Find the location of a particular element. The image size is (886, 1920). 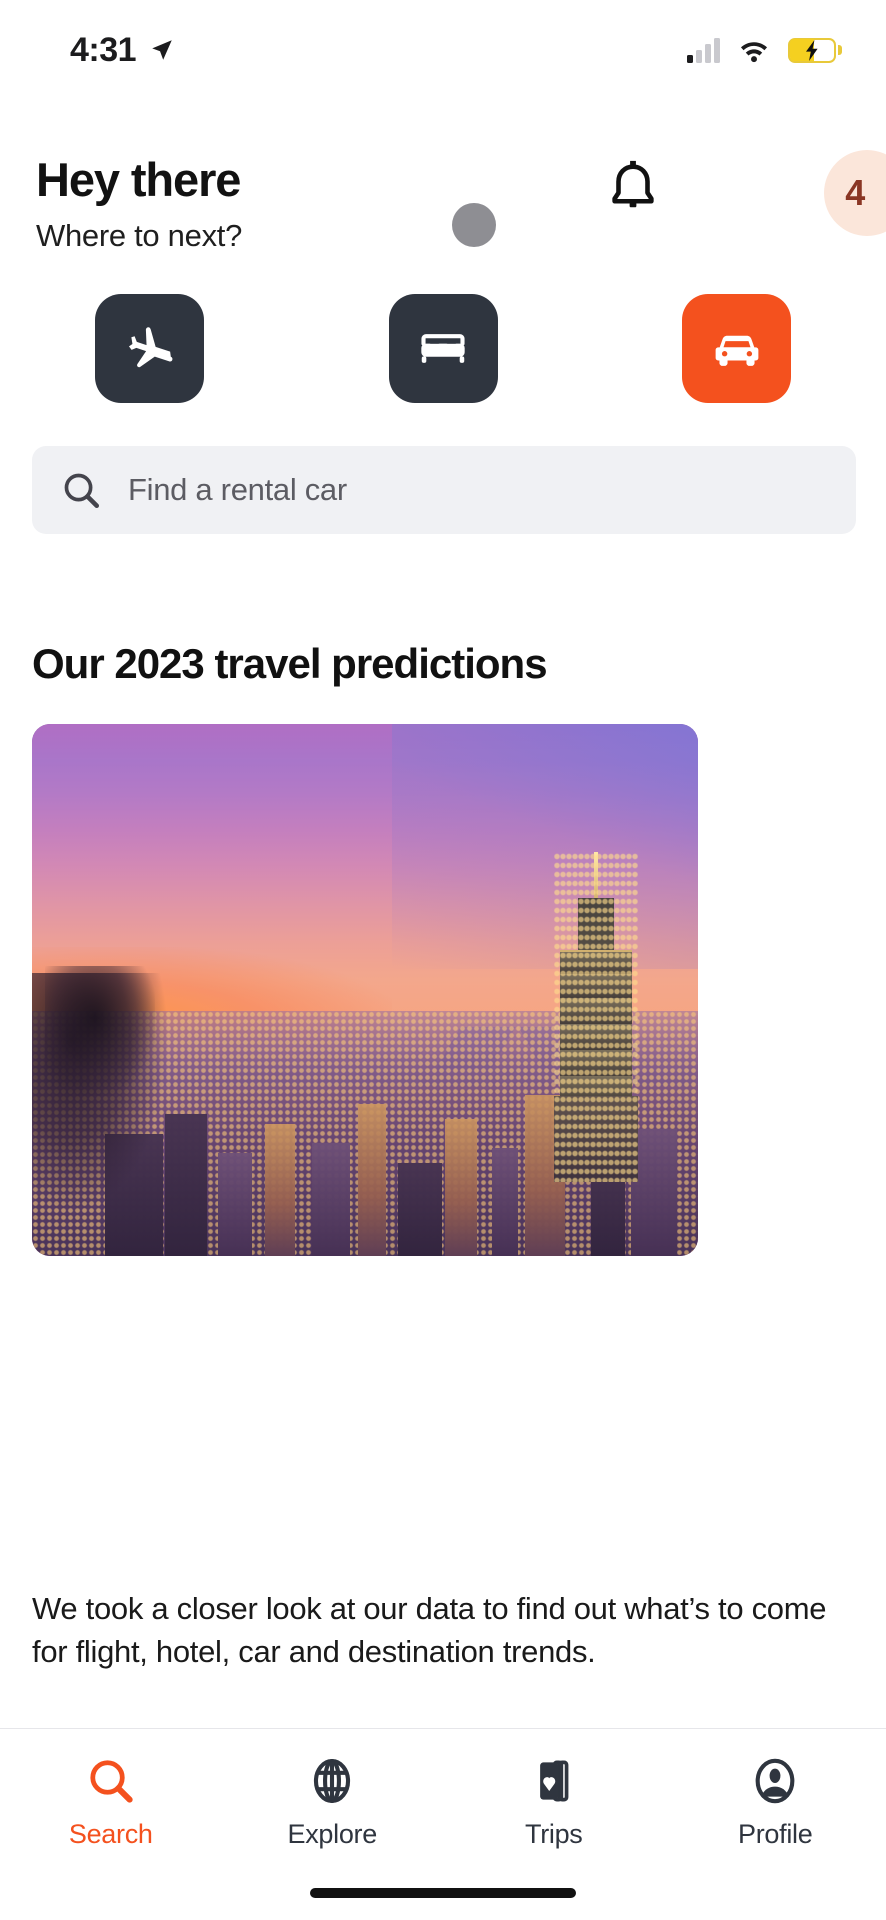

location-arrow-icon is located at coordinates (162, 50).